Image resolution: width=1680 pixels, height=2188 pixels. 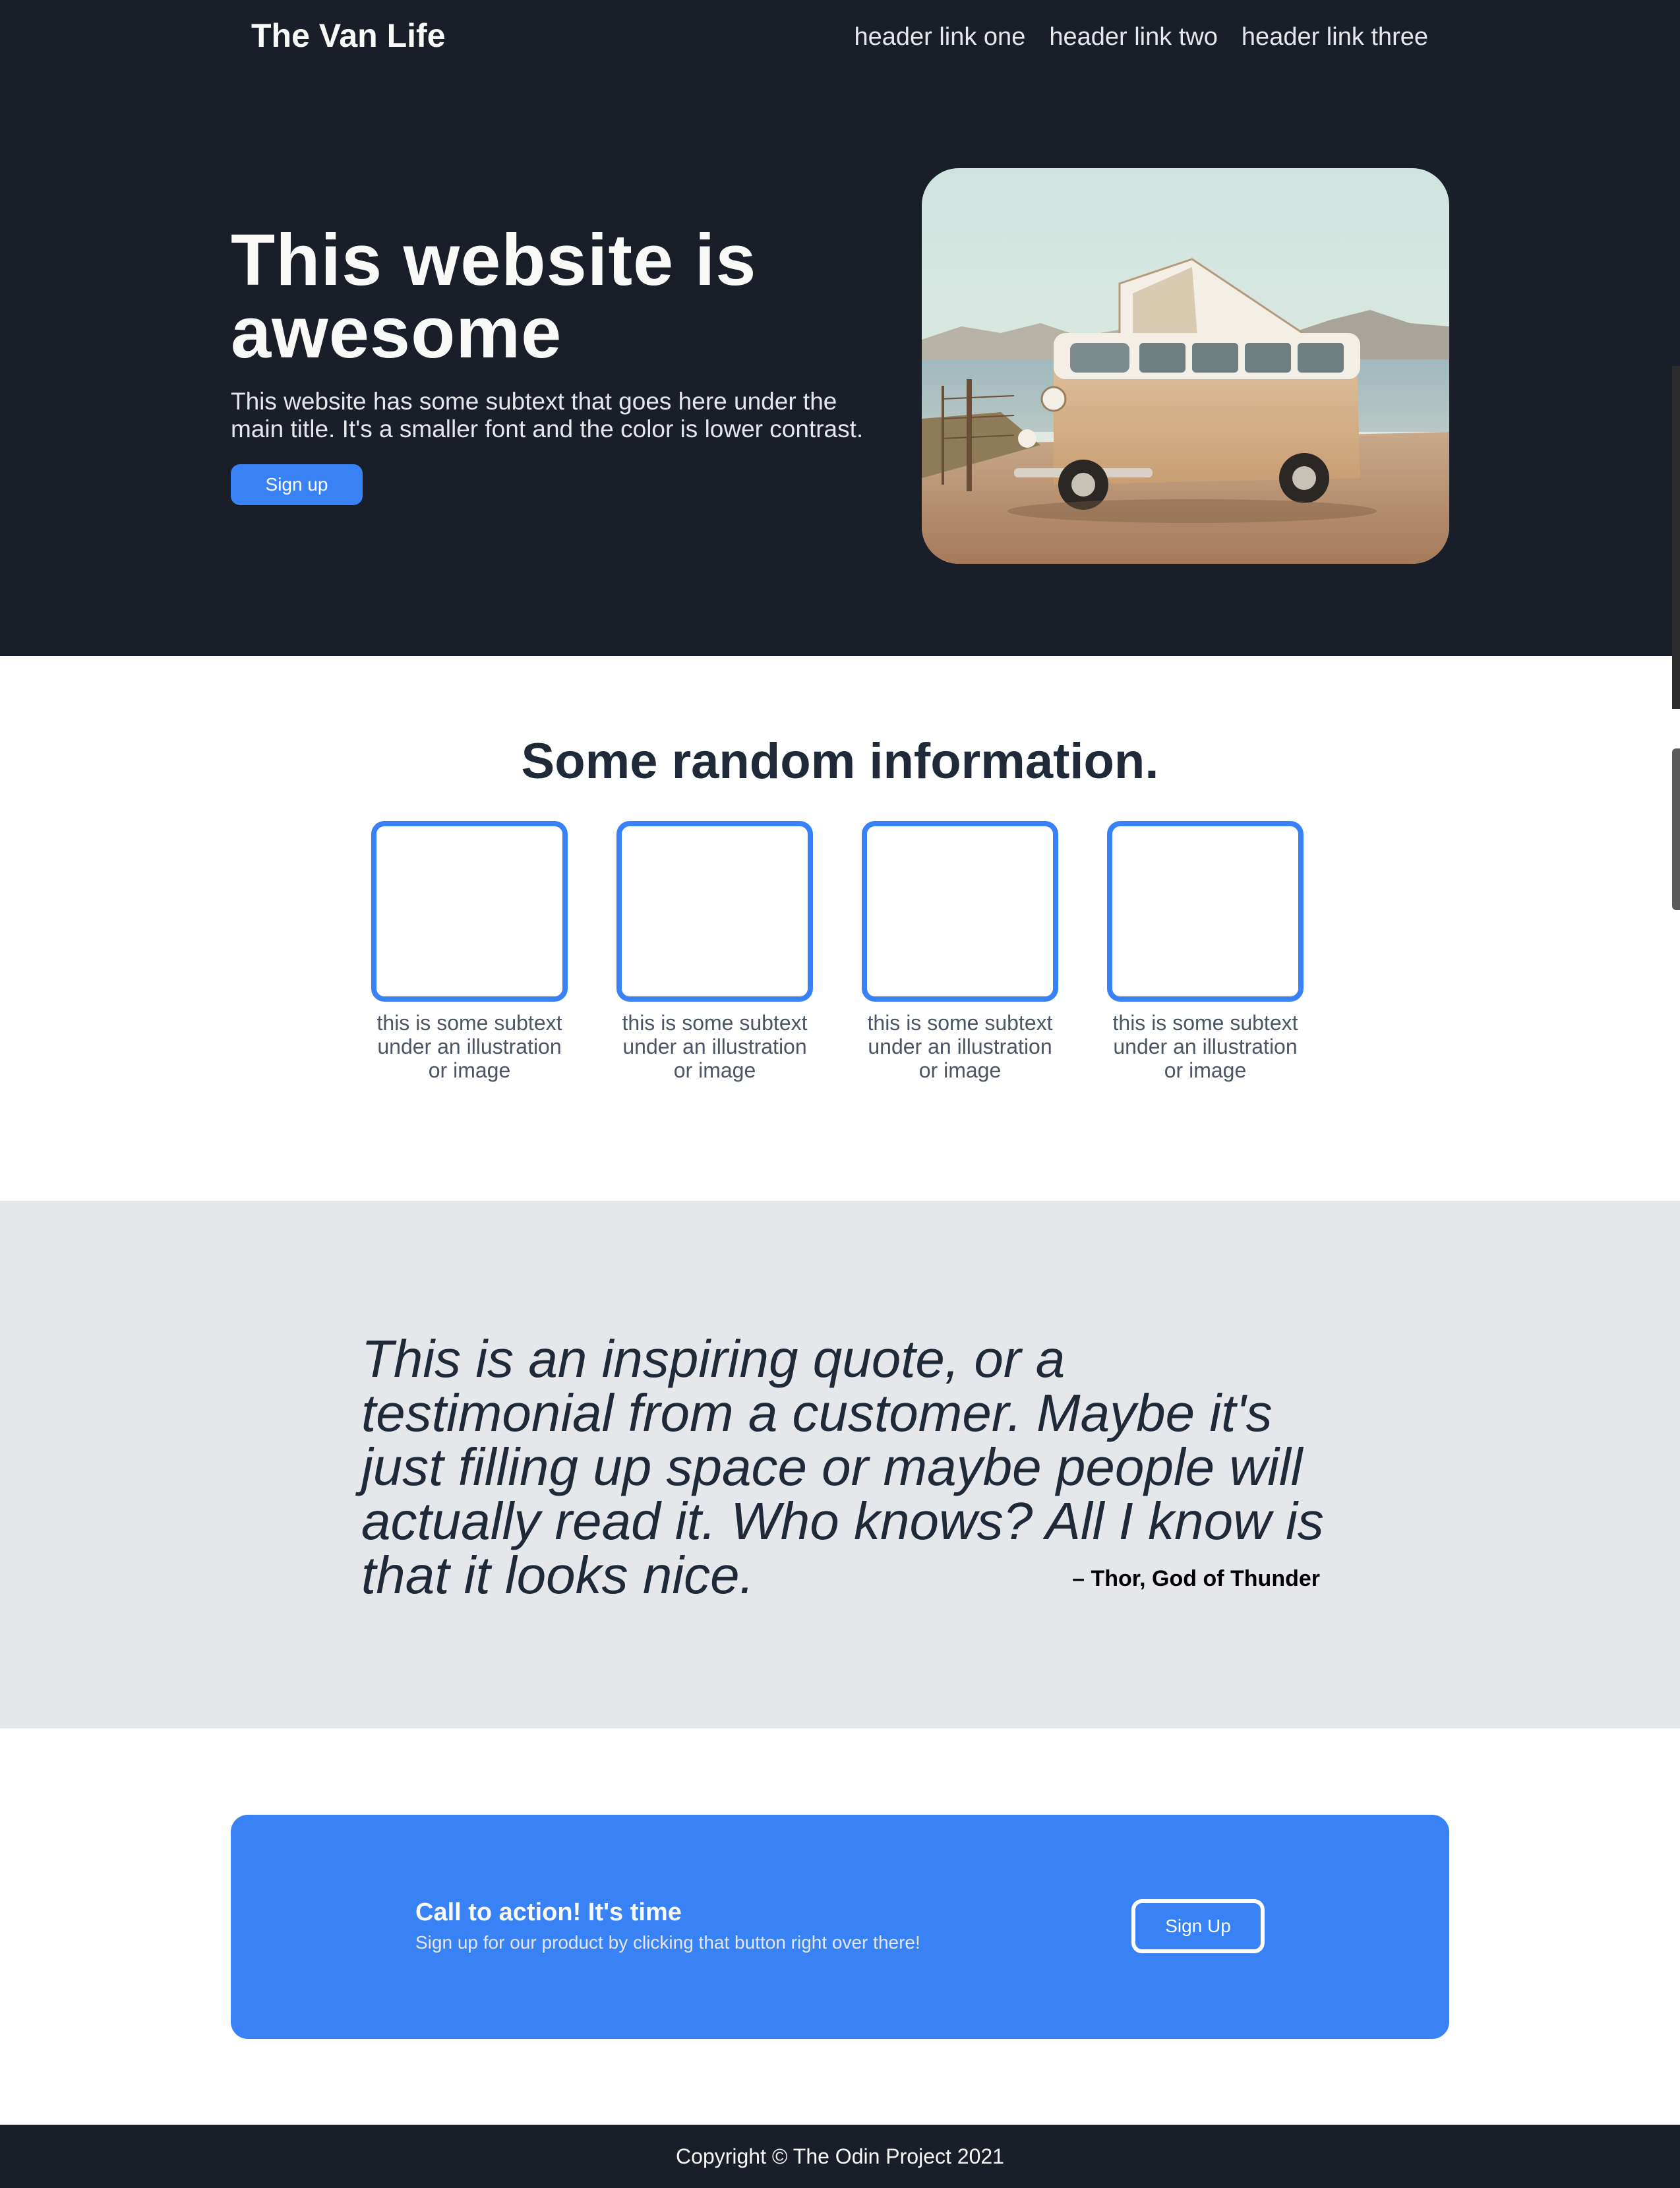 I want to click on cta-heading: Call to action! It's time, so click(x=548, y=1912).